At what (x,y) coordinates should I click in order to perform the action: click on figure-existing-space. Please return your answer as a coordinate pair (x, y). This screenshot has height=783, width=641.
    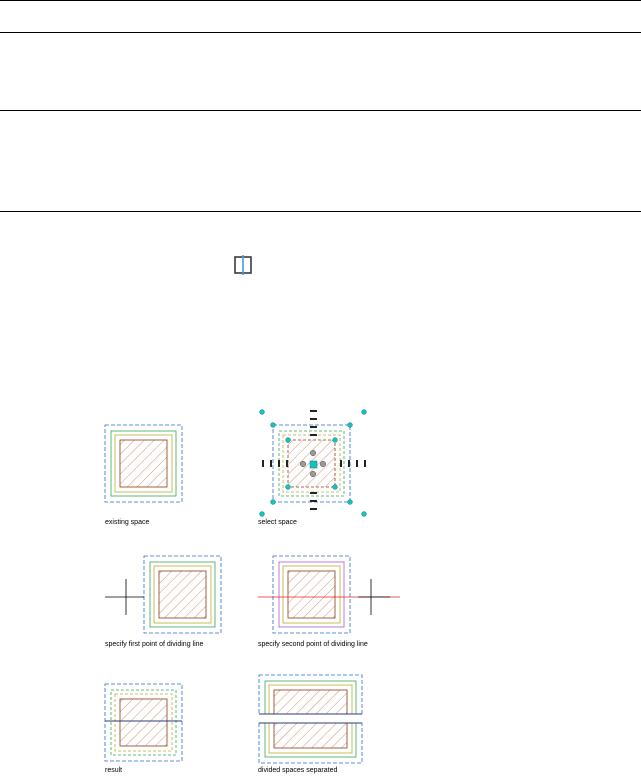
    Looking at the image, I should click on (143, 463).